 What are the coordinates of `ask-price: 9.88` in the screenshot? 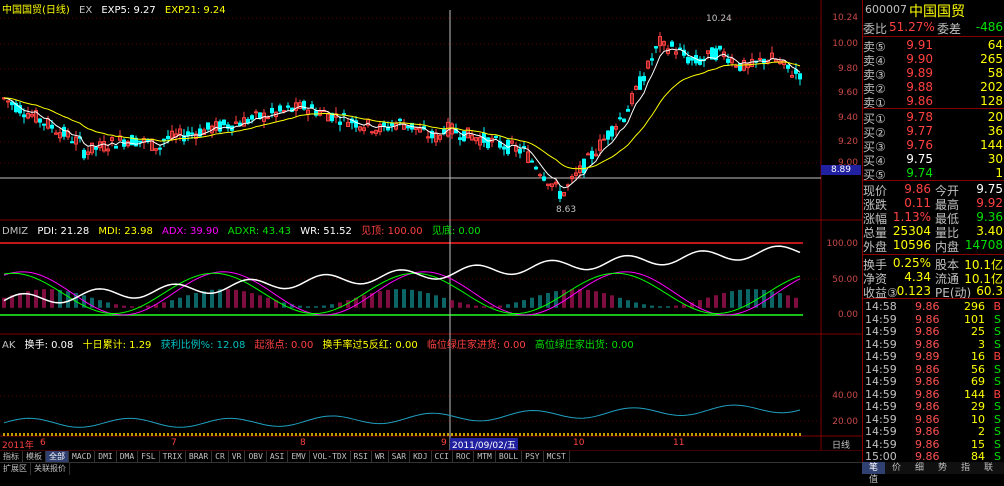 It's located at (919, 87).